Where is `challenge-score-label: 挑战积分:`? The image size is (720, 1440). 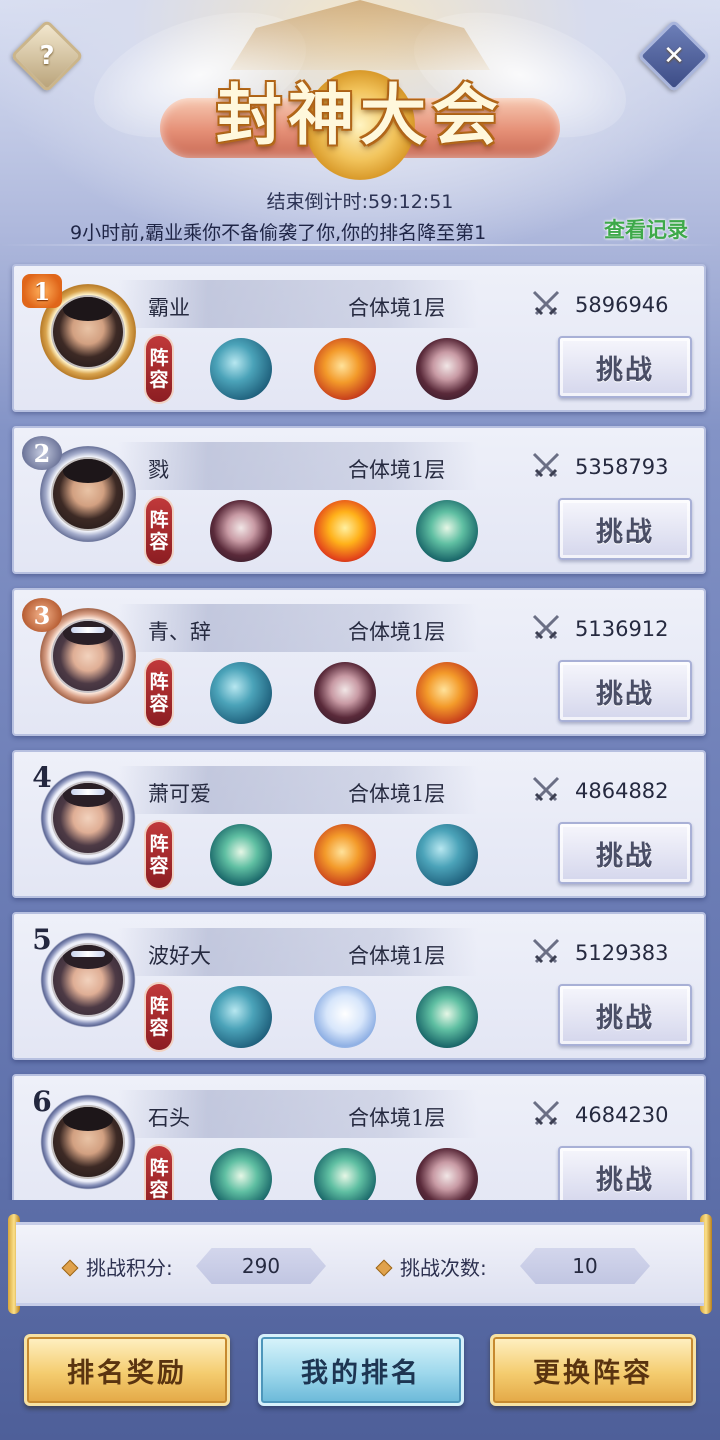
challenge-score-label: 挑战积分: is located at coordinates (117, 1266).